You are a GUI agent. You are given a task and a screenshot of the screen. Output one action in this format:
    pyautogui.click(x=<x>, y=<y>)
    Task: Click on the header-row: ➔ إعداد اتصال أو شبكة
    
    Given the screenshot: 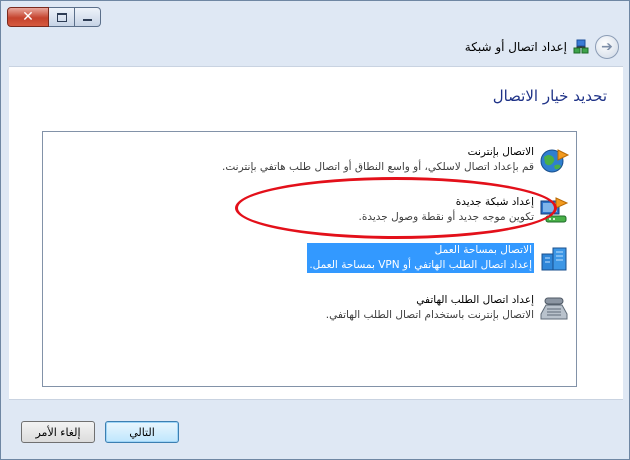 What is the action you would take?
    pyautogui.click(x=542, y=47)
    